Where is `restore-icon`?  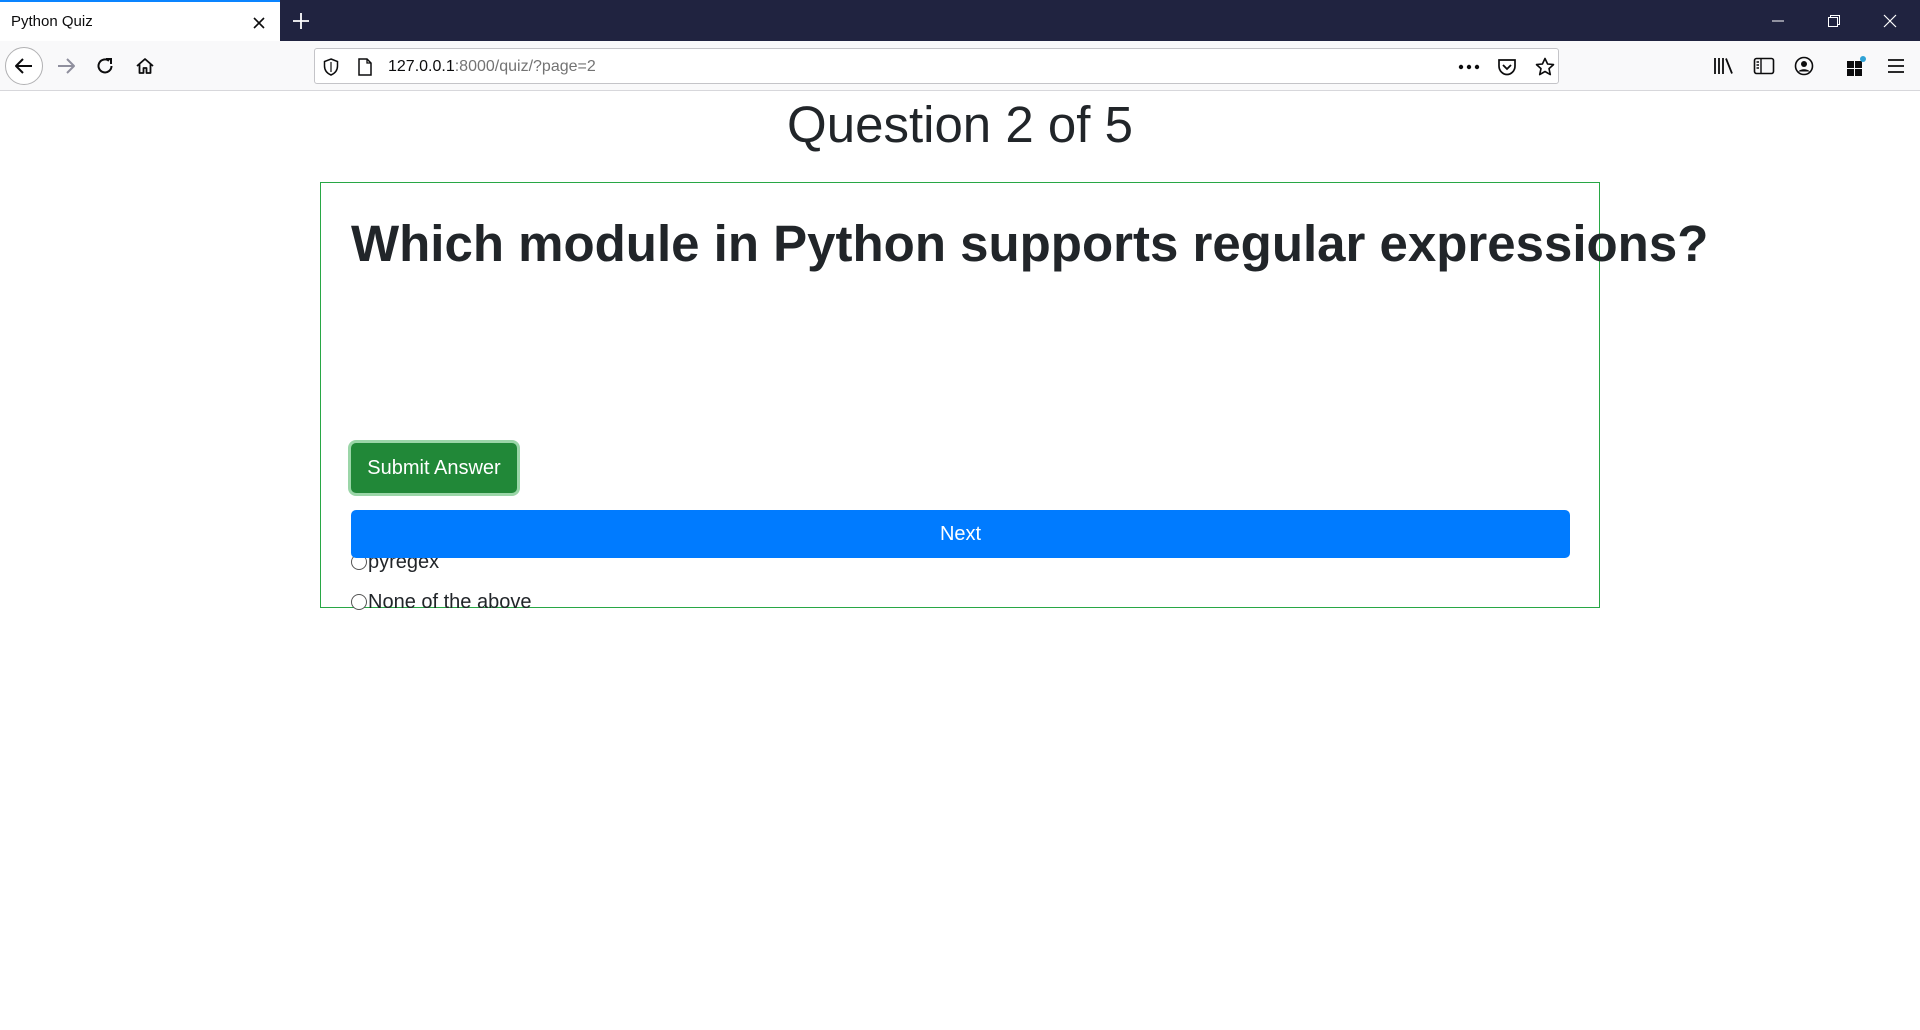 restore-icon is located at coordinates (1834, 20).